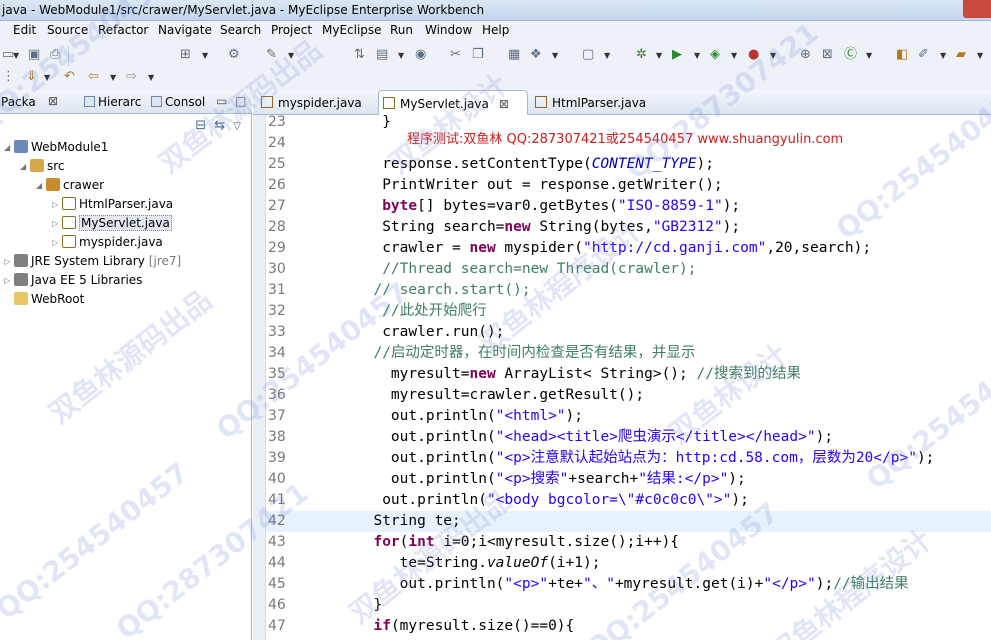 The image size is (991, 640). I want to click on new-class-icon: Ⓒ, so click(850, 55).